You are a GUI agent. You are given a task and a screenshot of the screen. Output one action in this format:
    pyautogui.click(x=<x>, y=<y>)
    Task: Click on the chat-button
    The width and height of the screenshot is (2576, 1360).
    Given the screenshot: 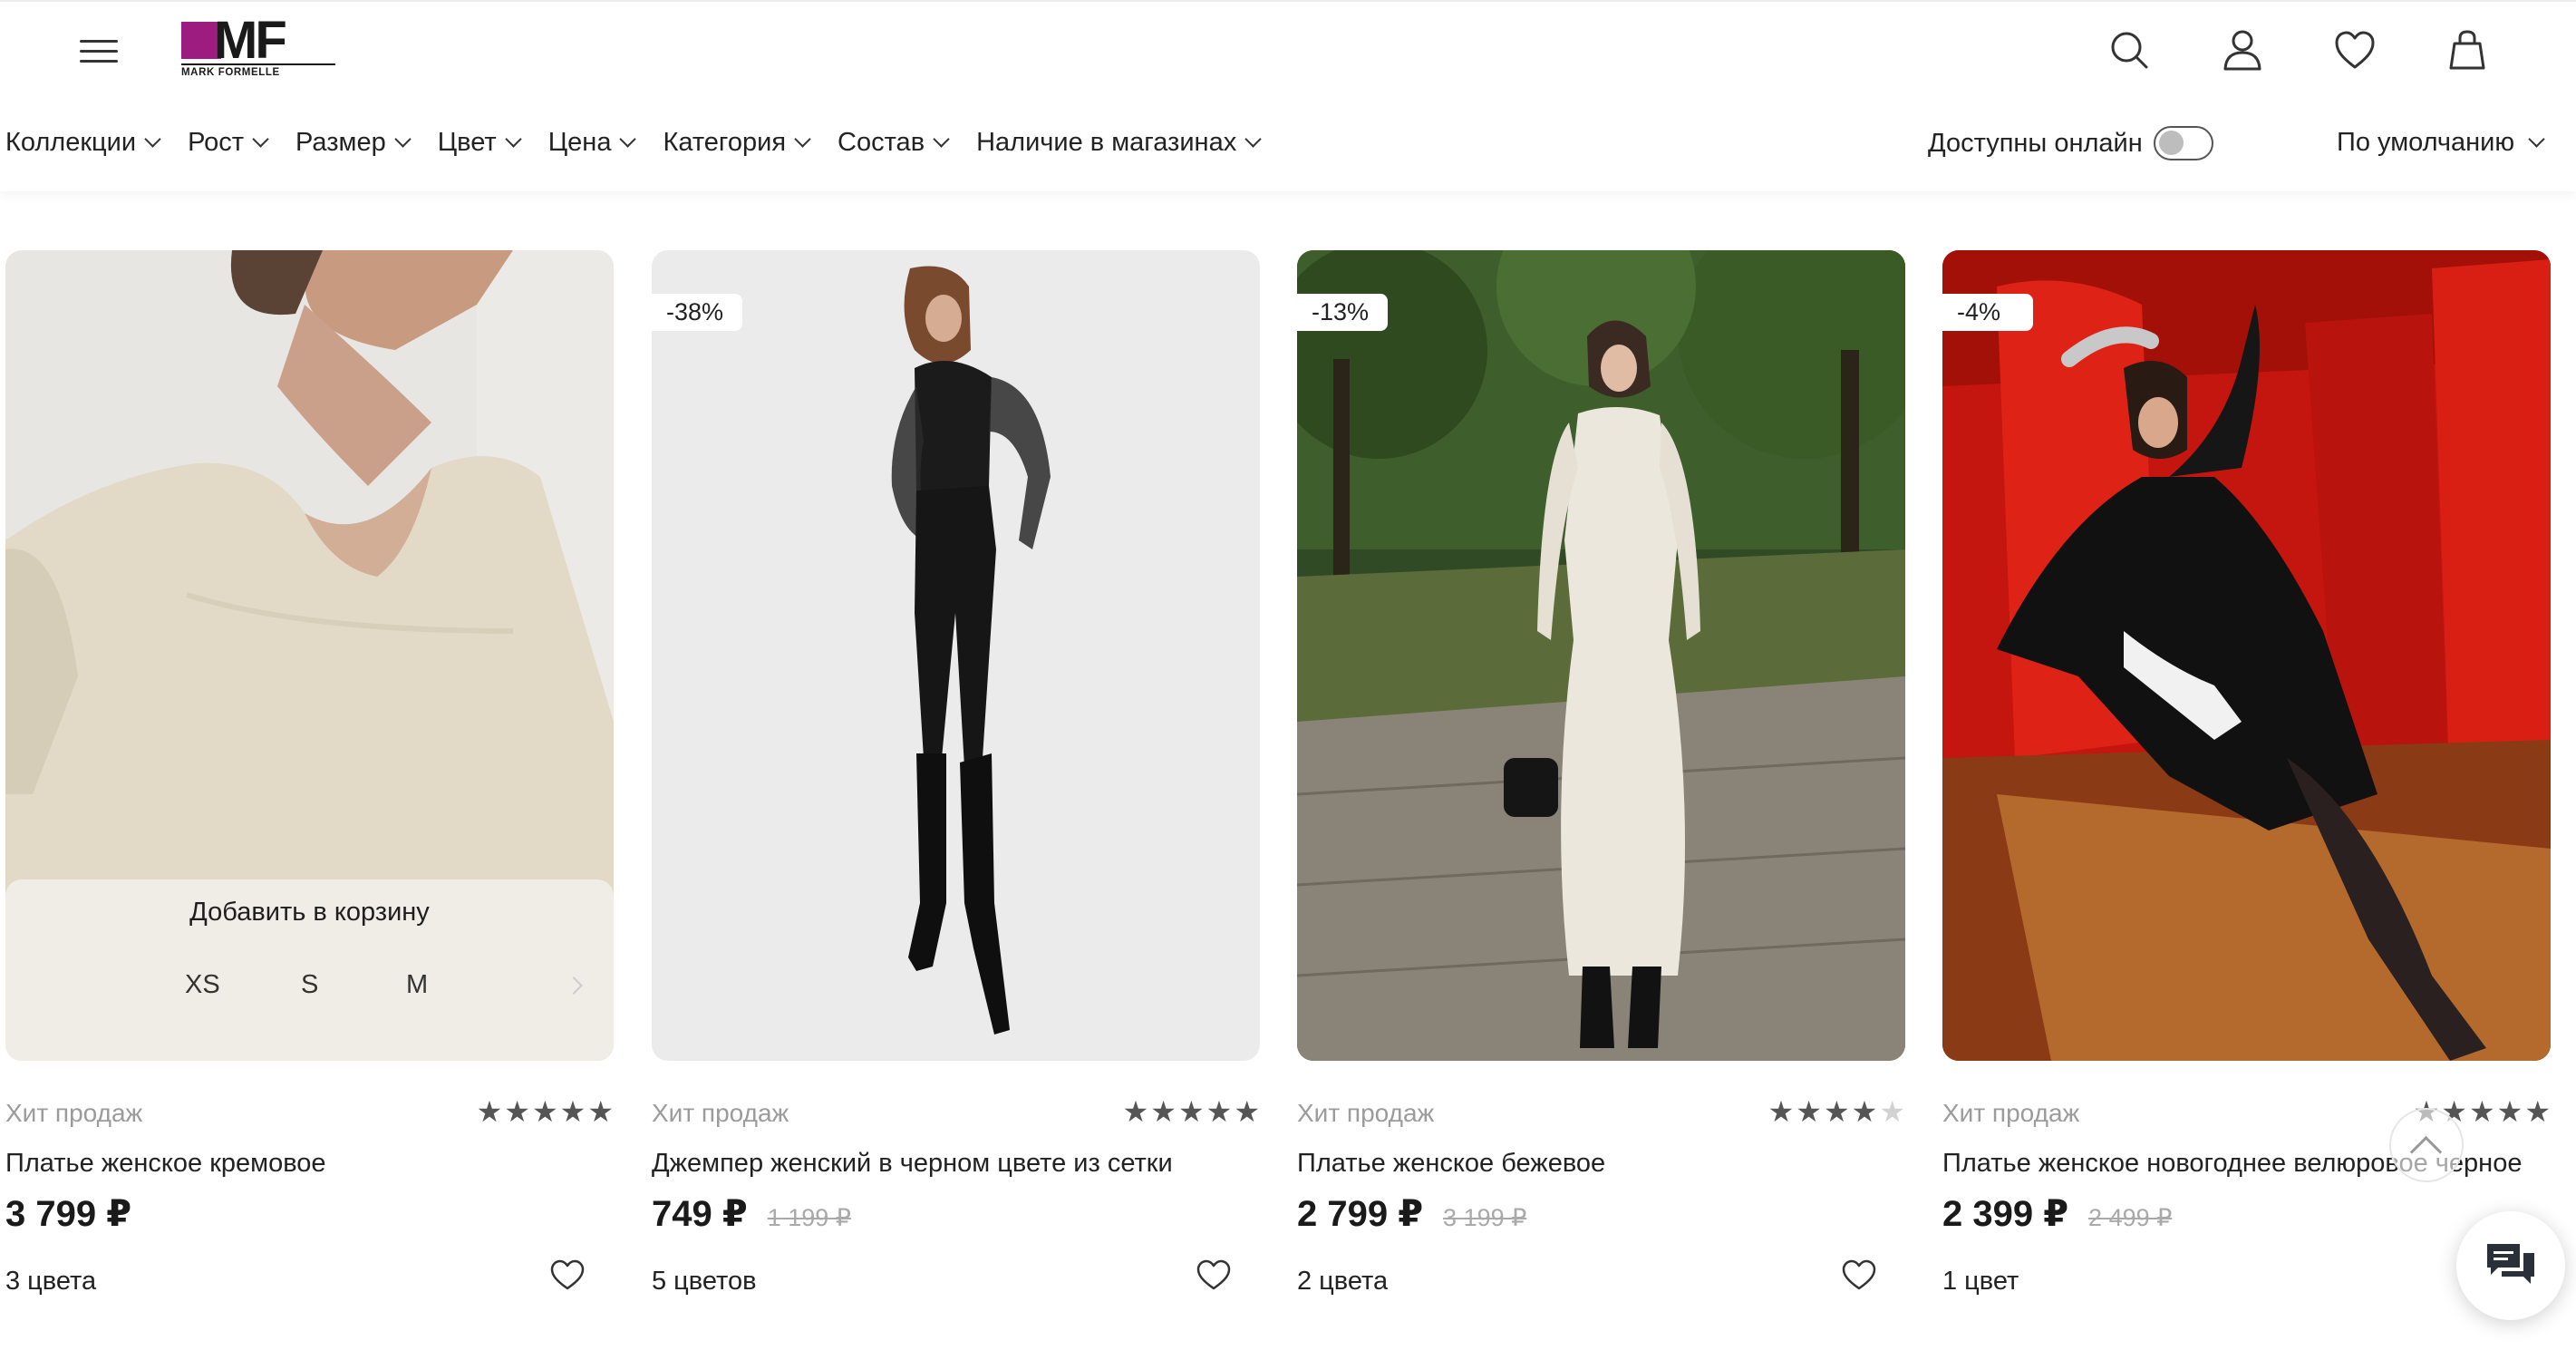 What is the action you would take?
    pyautogui.click(x=2510, y=1265)
    